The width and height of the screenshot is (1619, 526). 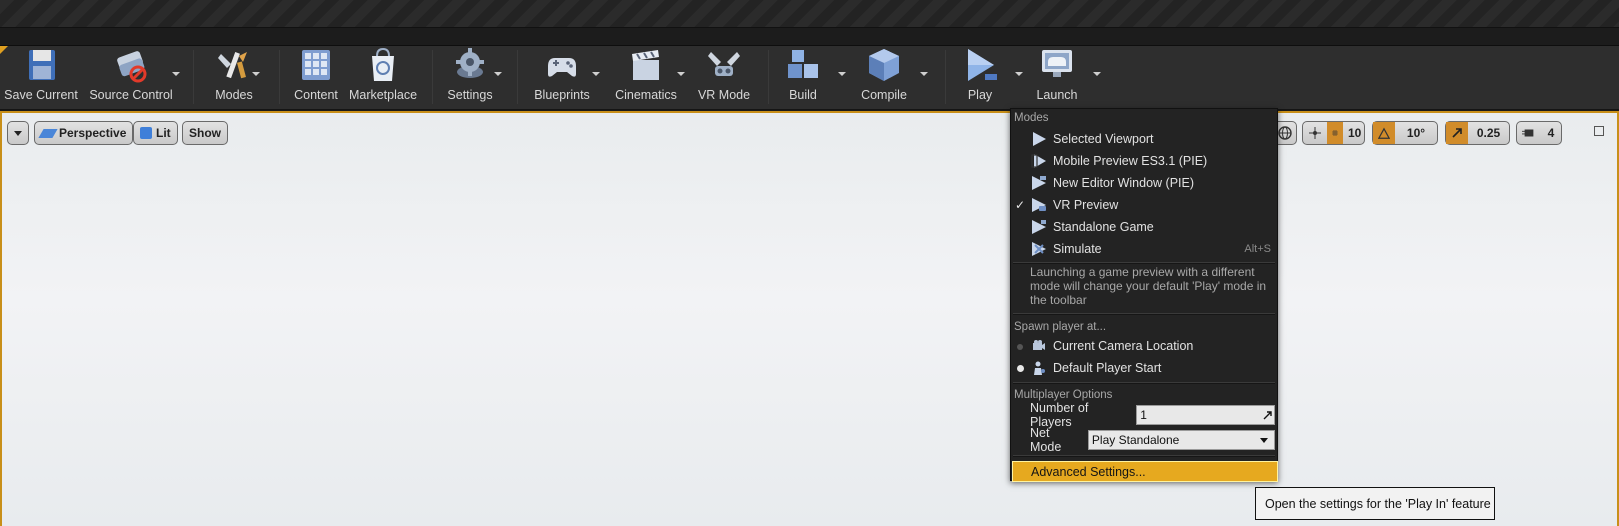 What do you see at coordinates (803, 64) in the screenshot?
I see `build-blocks-icon` at bounding box center [803, 64].